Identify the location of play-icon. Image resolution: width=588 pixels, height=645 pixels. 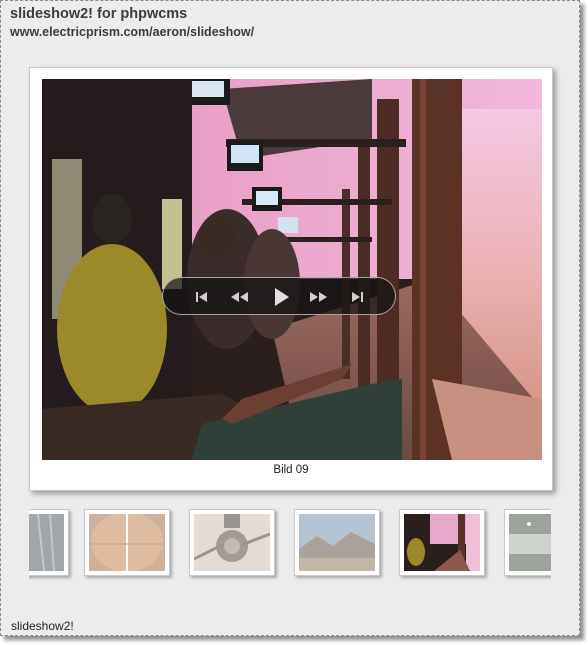
(282, 297).